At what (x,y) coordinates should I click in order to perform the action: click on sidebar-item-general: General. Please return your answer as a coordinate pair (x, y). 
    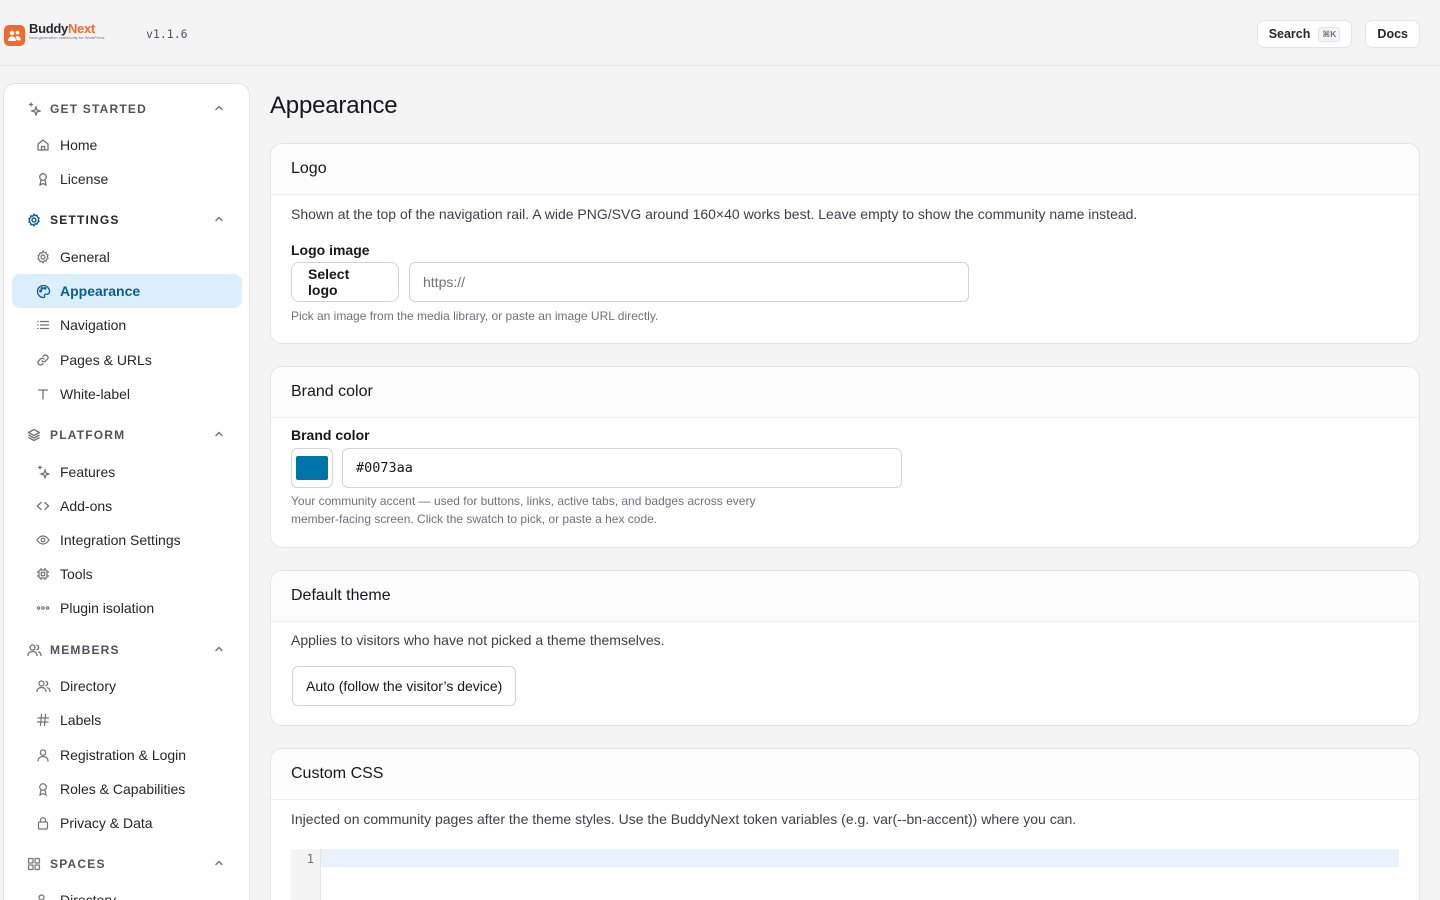
    Looking at the image, I should click on (127, 257).